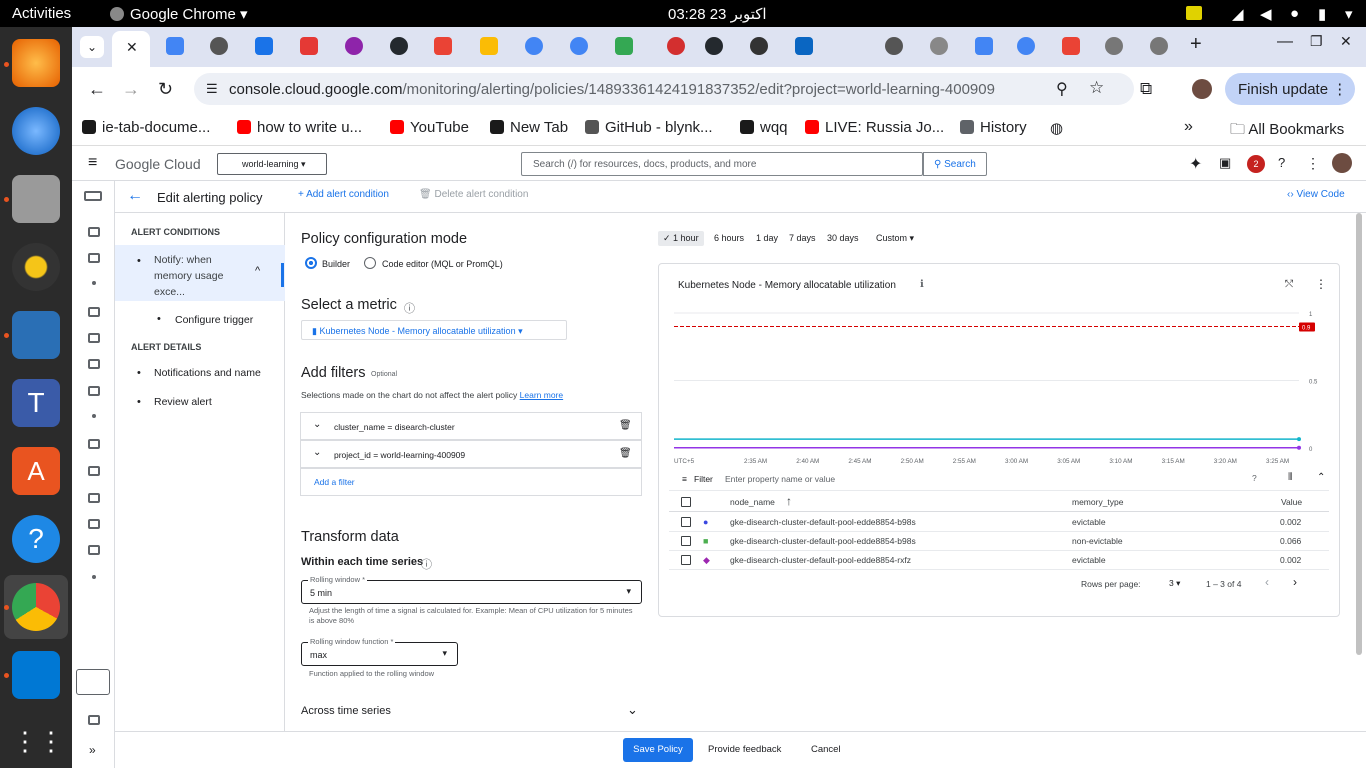 This screenshot has width=1366, height=768. Describe the element at coordinates (131, 89) in the screenshot. I see `forward-icon: →` at that location.